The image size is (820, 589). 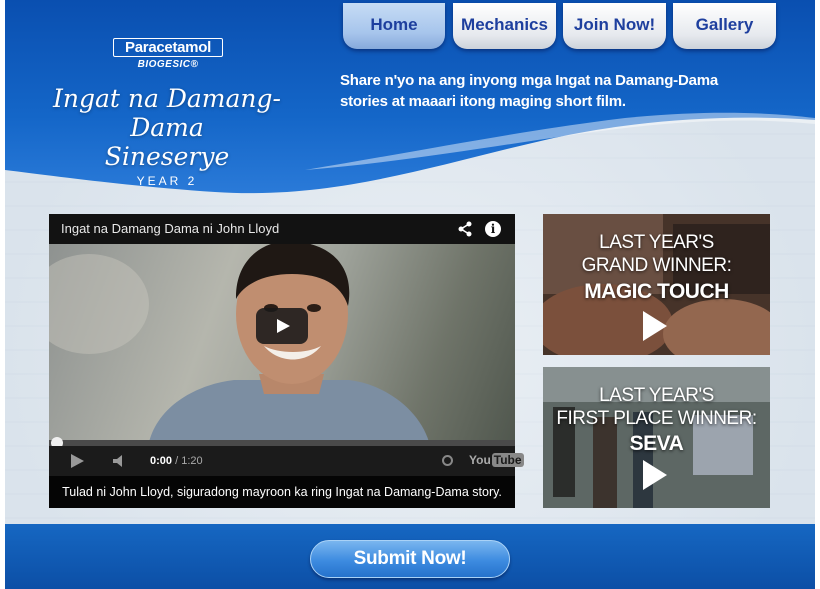 I want to click on current-time: 0:00, so click(x=161, y=461).